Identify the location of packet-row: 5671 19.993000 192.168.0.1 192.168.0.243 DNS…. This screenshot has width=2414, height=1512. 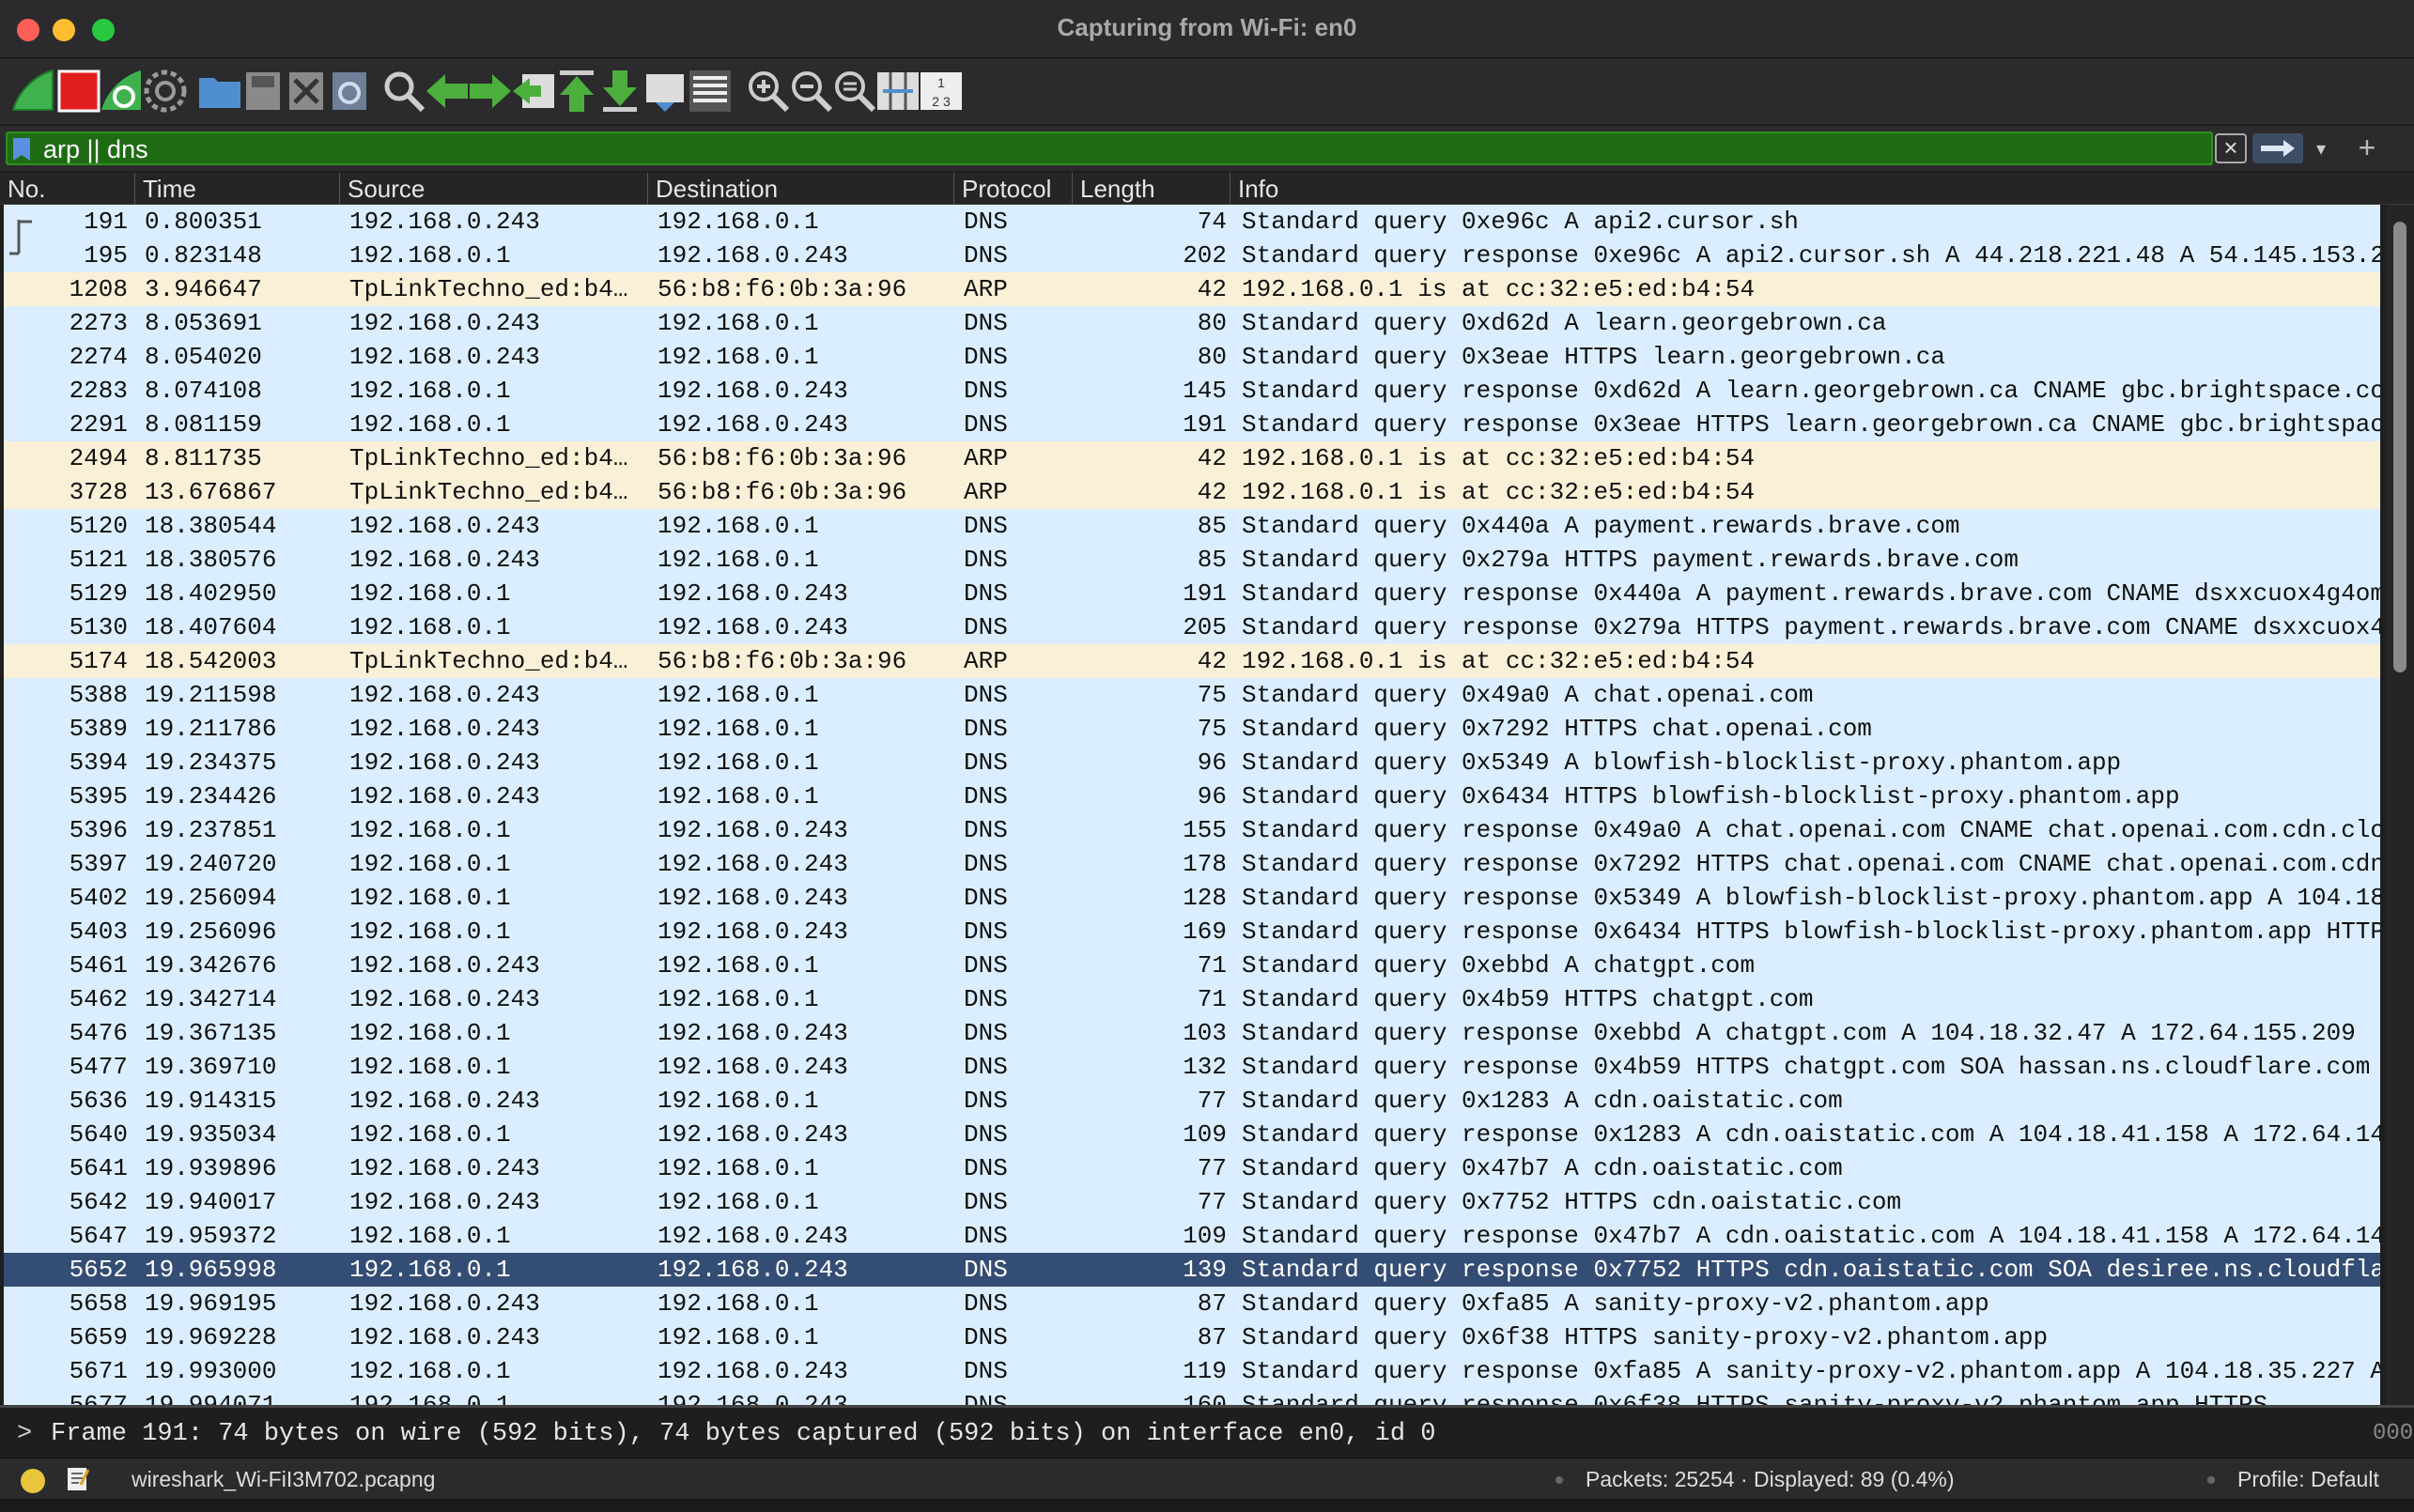
(1192, 1371).